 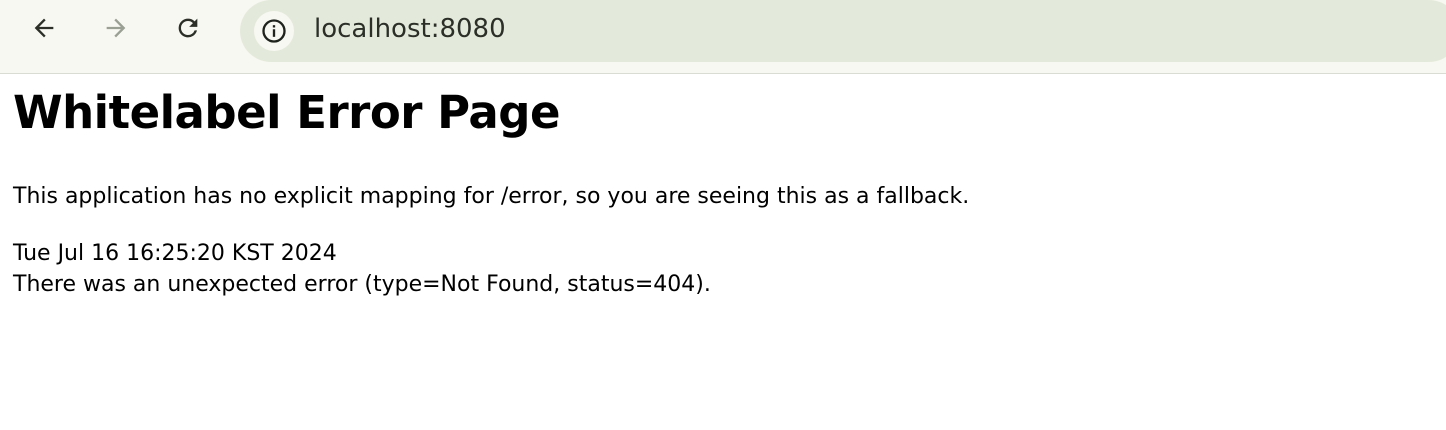 What do you see at coordinates (175, 253) in the screenshot?
I see `error-timestamp: Tue Jul 16 16:25:20 KST 2024` at bounding box center [175, 253].